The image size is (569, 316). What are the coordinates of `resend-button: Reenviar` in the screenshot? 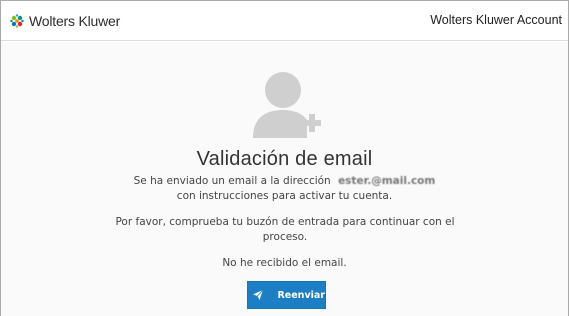 It's located at (286, 295).